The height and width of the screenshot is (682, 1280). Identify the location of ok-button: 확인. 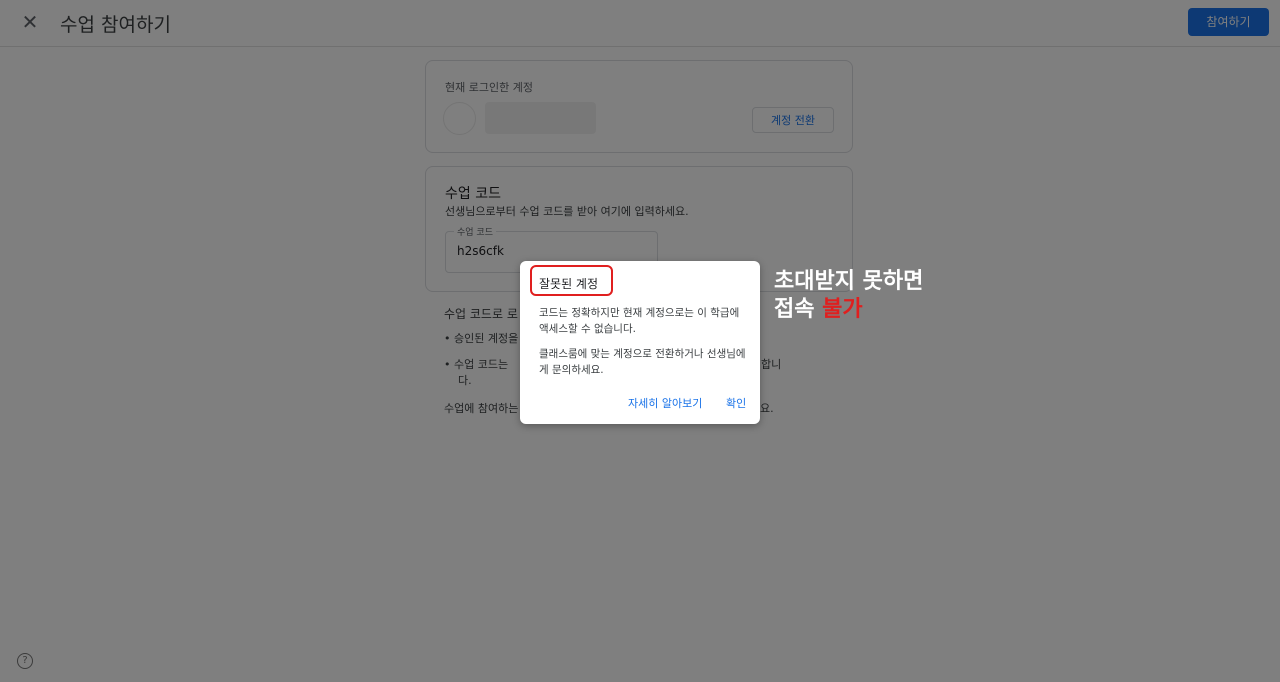
(736, 403).